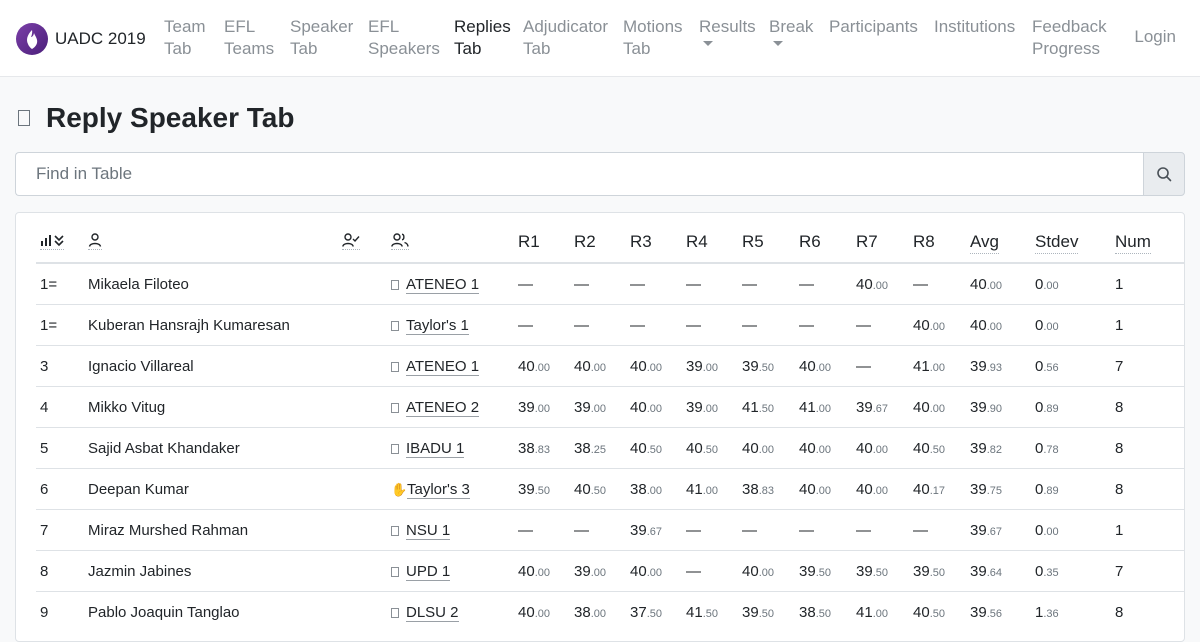  Describe the element at coordinates (404, 38) in the screenshot. I see `nav-efl-speakers: EFL Speakers` at that location.